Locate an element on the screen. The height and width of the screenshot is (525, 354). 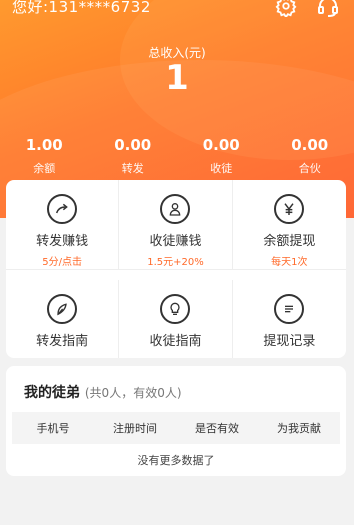
feature-forward-guide: 转发指南 is located at coordinates (63, 318).